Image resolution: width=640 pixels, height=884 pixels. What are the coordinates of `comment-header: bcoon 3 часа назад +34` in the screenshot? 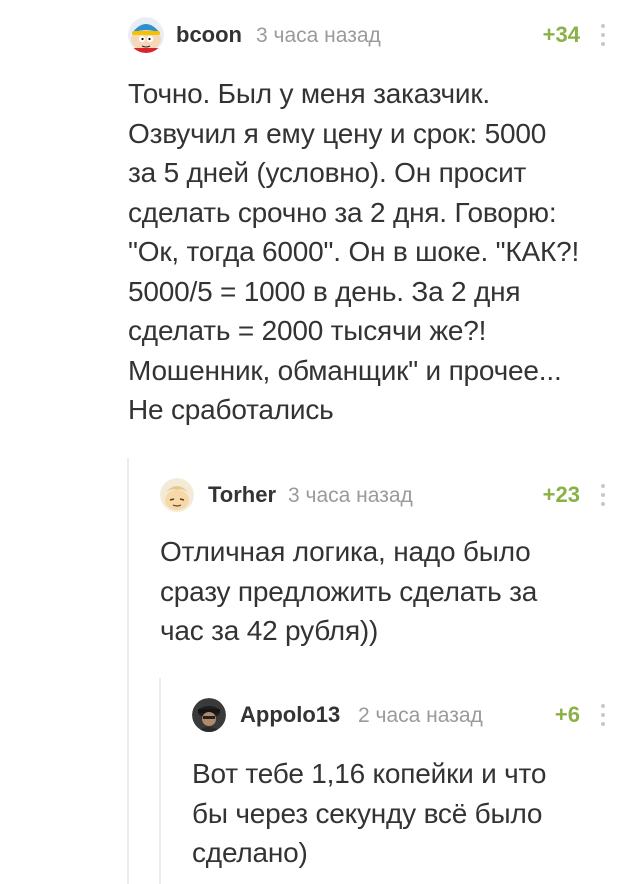 It's located at (373, 34).